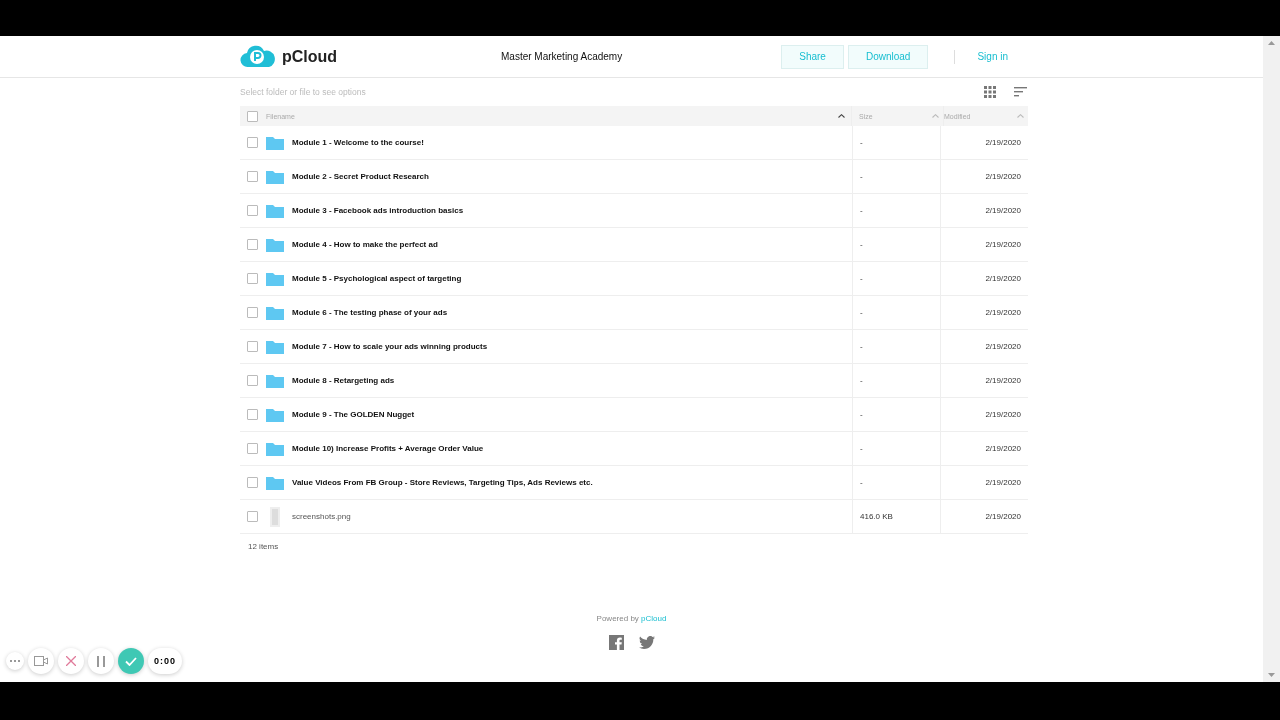  Describe the element at coordinates (321, 516) in the screenshot. I see `file-name: screenshots.png` at that location.